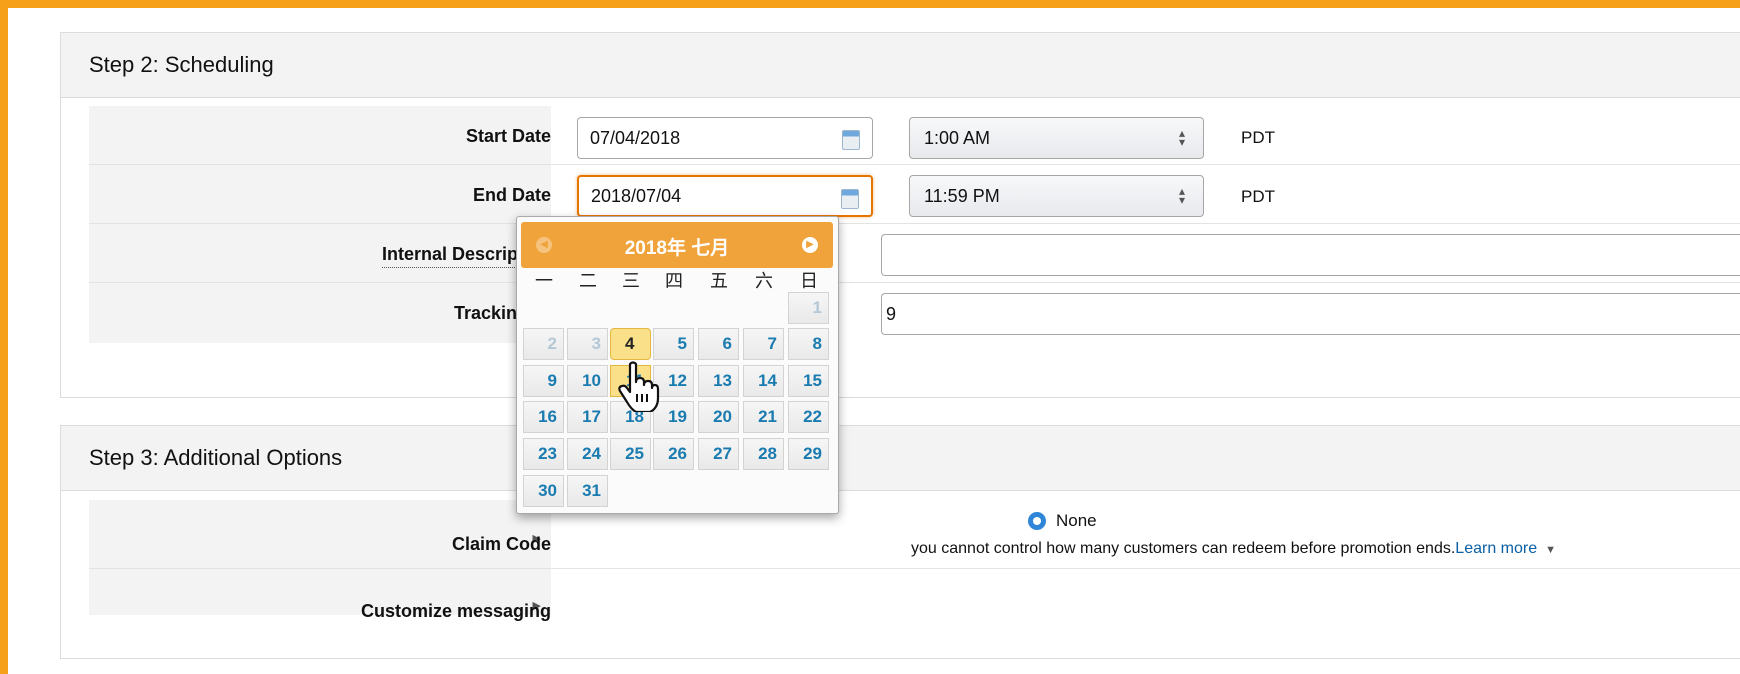 This screenshot has width=1740, height=674. What do you see at coordinates (543, 491) in the screenshot?
I see `calendar-day: 30` at bounding box center [543, 491].